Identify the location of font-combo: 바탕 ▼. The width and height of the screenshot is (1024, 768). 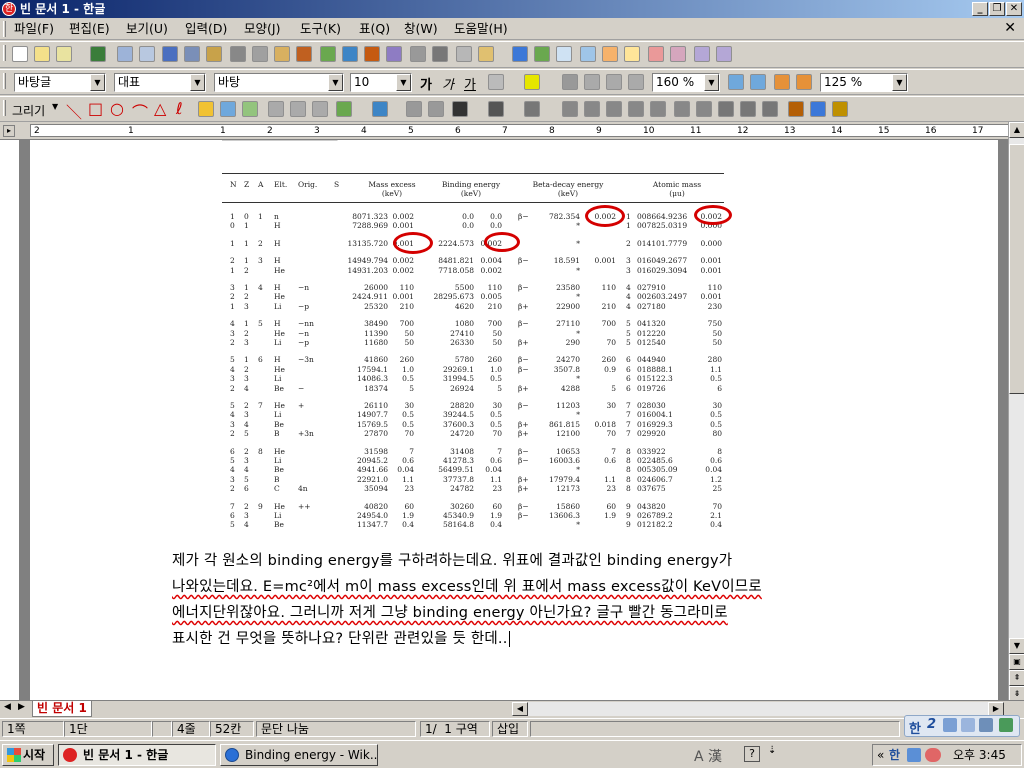
(279, 82).